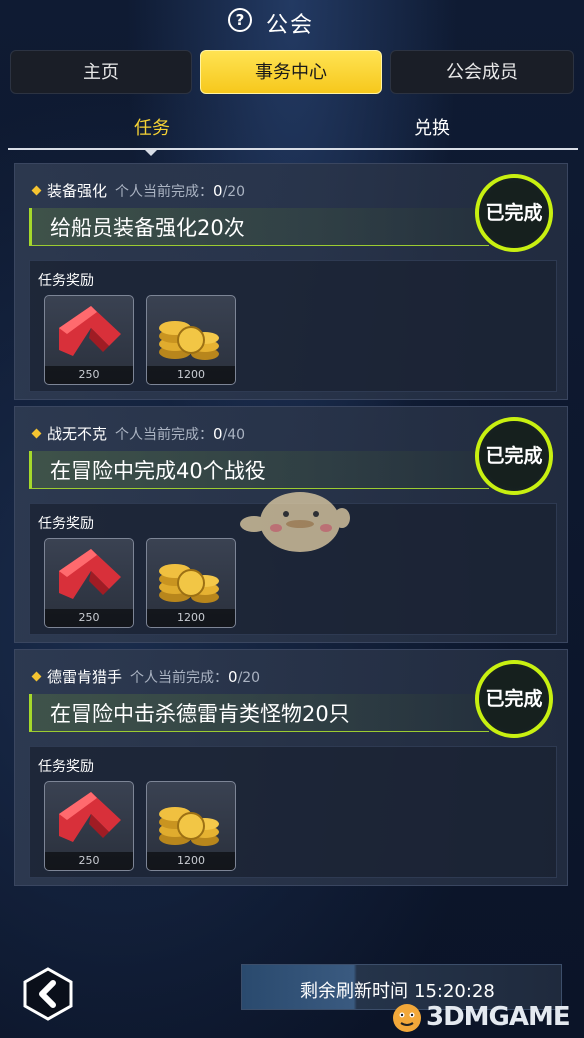  I want to click on top-tabs: 主页 事务中心 公会成员, so click(292, 73).